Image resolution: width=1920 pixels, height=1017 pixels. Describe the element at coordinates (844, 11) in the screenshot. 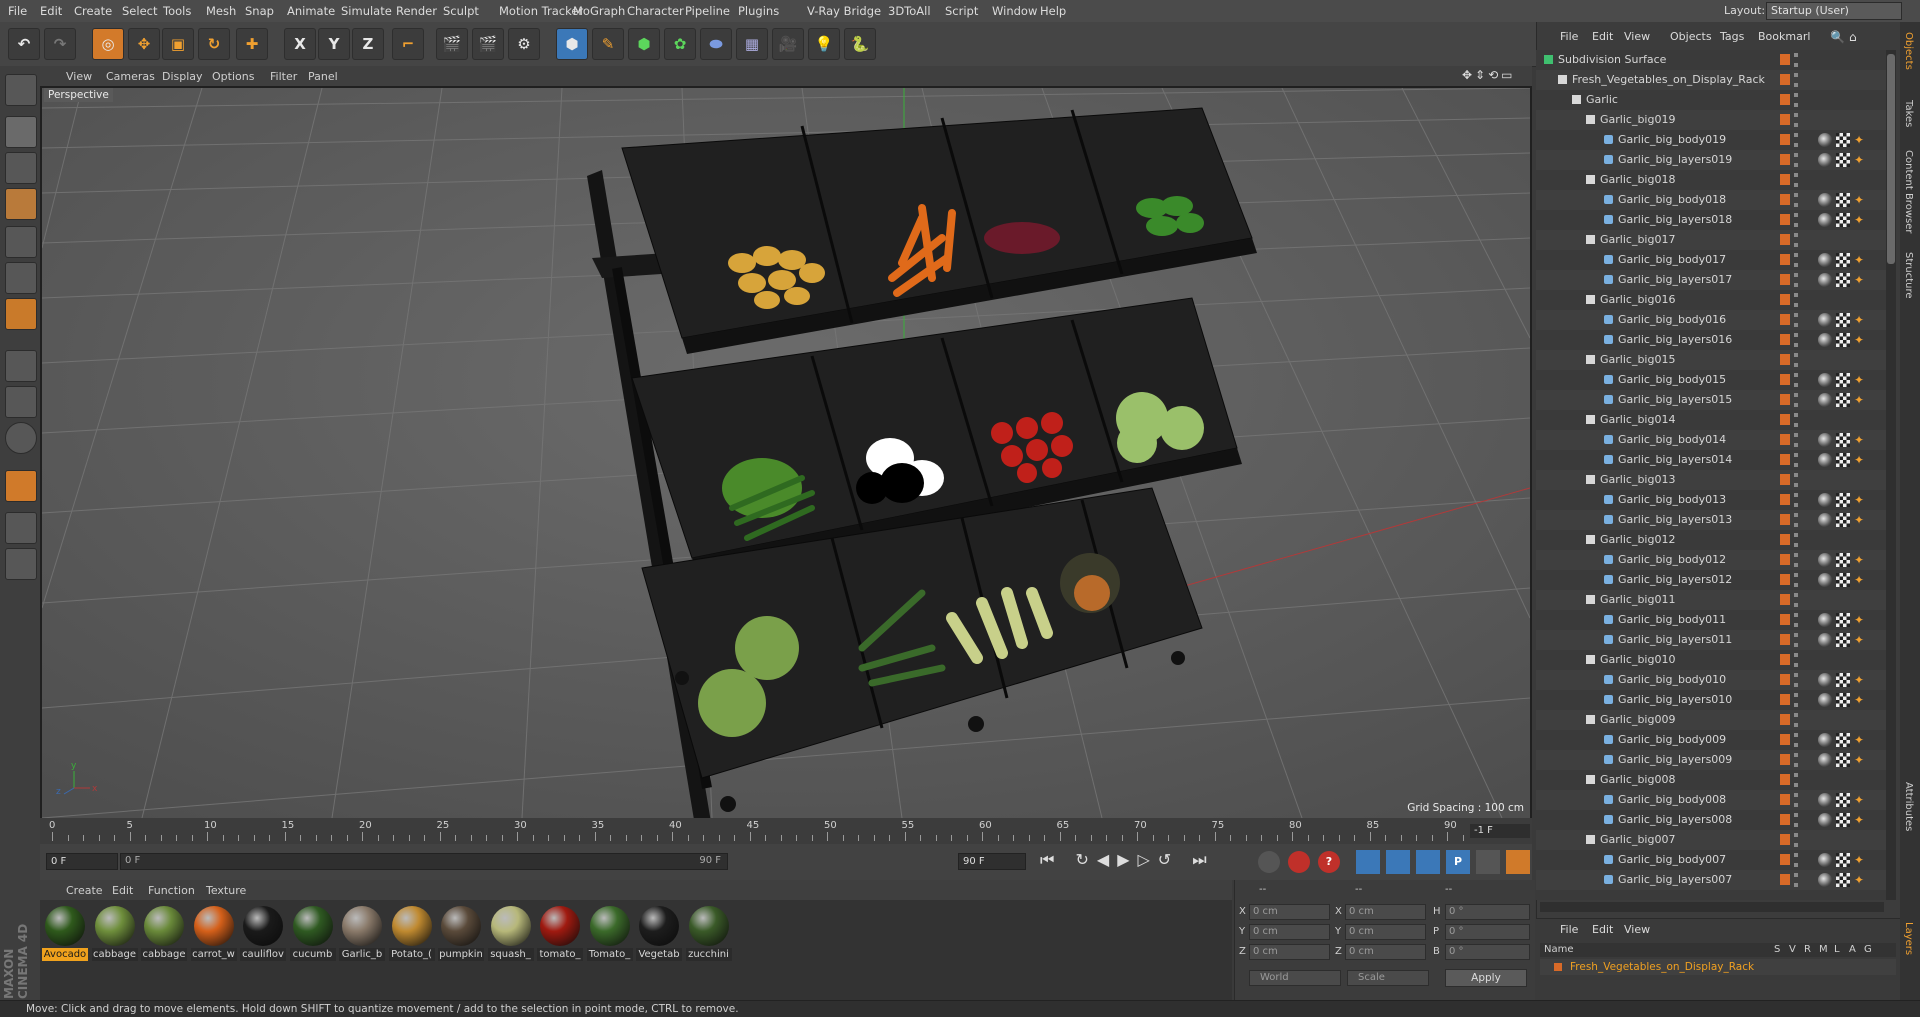

I see `menu-v-ray-bridge: V-Ray Bridge` at that location.